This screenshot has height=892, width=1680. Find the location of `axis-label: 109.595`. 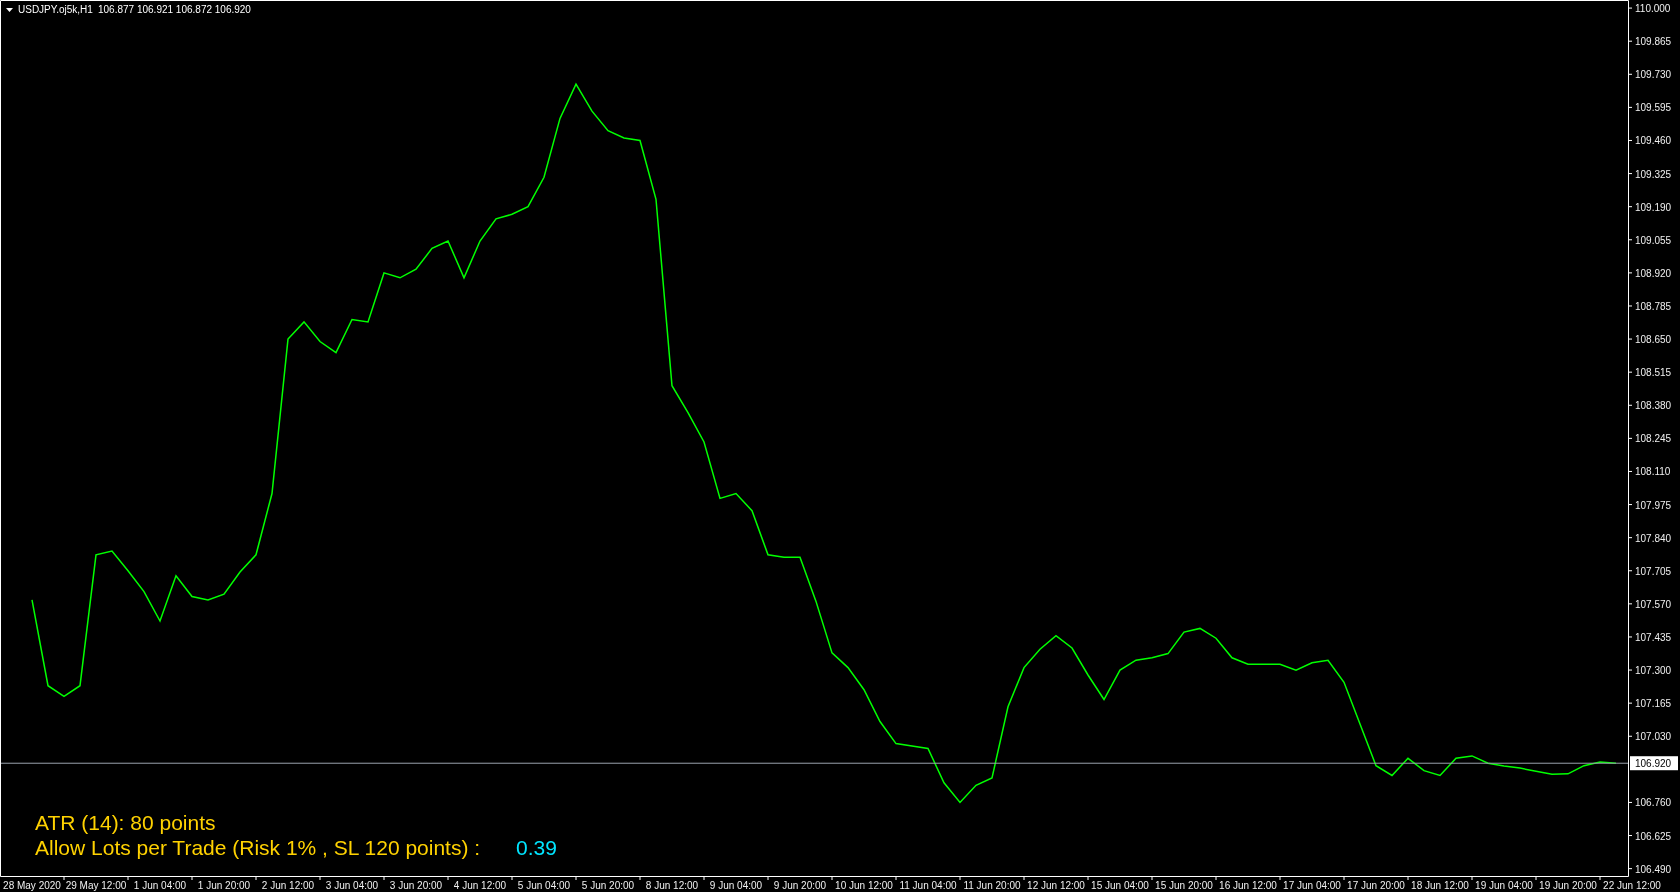

axis-label: 109.595 is located at coordinates (1653, 108).